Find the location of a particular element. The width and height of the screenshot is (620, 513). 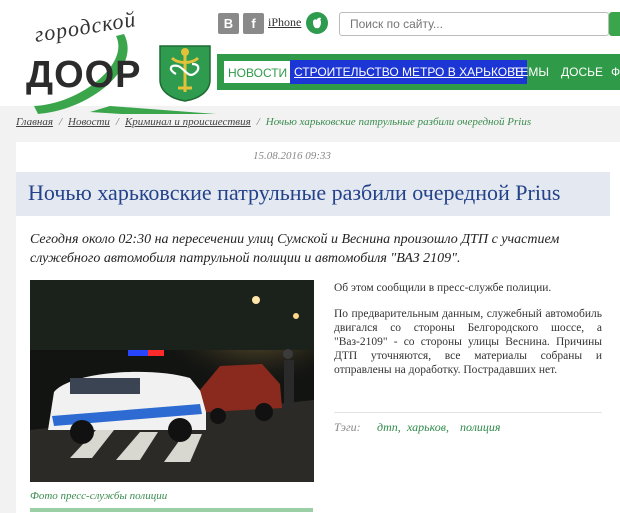

breadcrumb-news: Новости is located at coordinates (89, 122).